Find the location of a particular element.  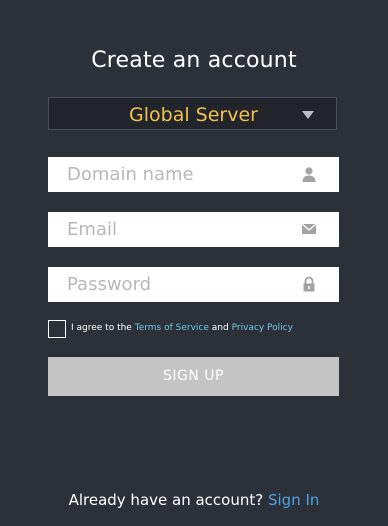

lock-icon is located at coordinates (309, 284).